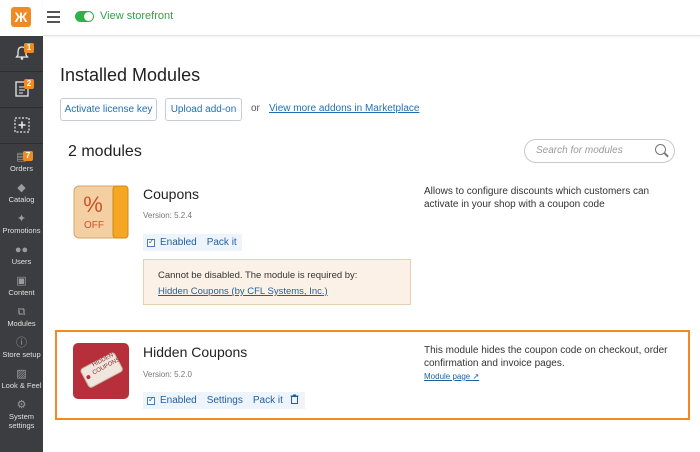 This screenshot has width=700, height=452. Describe the element at coordinates (21, 90) in the screenshot. I see `orders-shortcut-button: 2` at that location.